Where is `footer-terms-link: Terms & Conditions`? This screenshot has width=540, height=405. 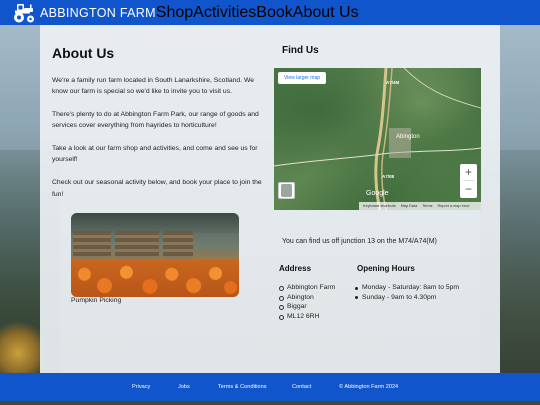 footer-terms-link: Terms & Conditions is located at coordinates (242, 387).